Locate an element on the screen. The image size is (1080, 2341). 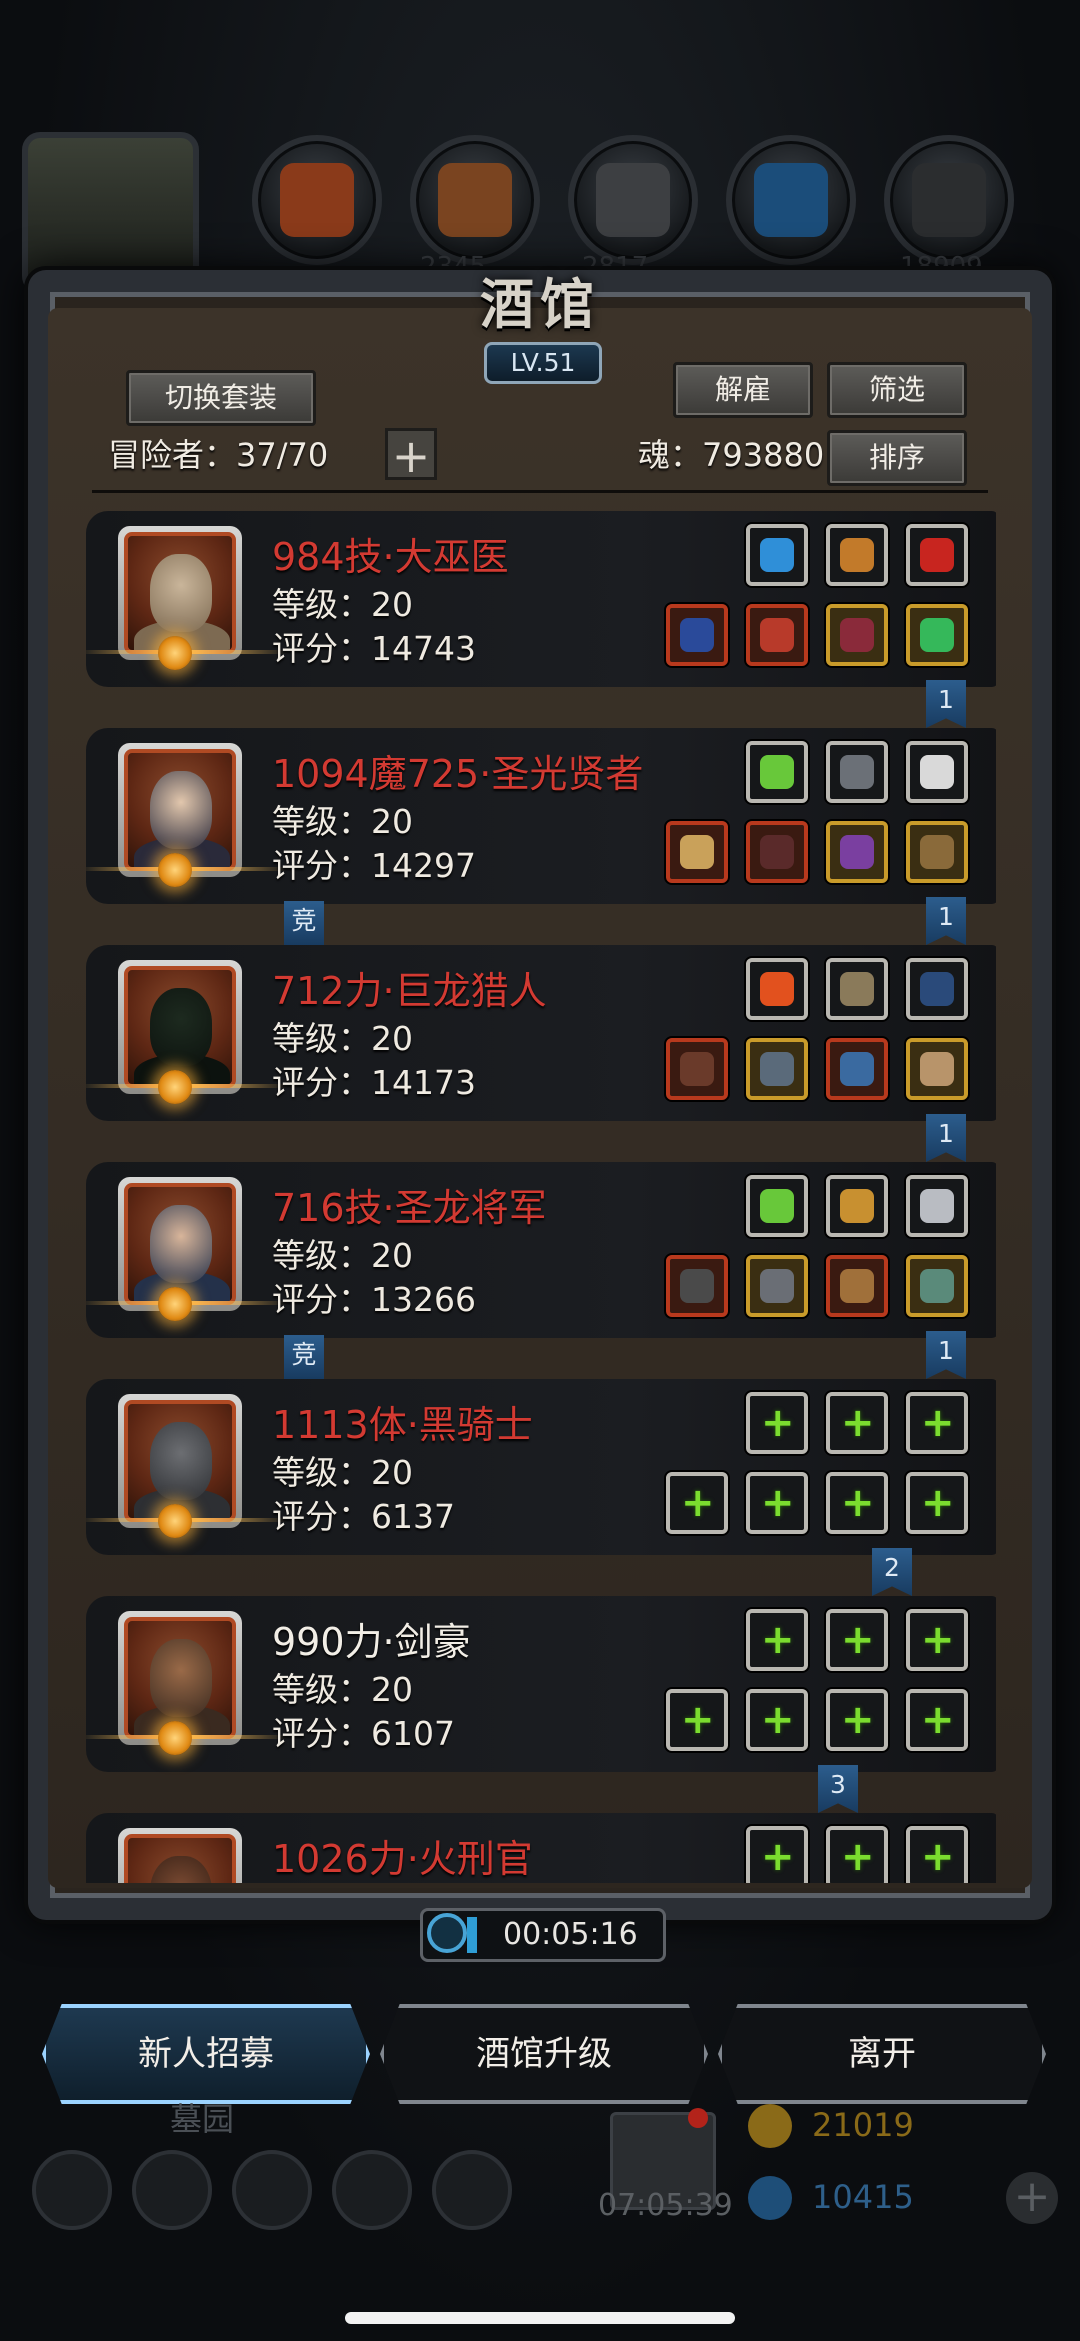
mail-icon is located at coordinates (372, 2190).